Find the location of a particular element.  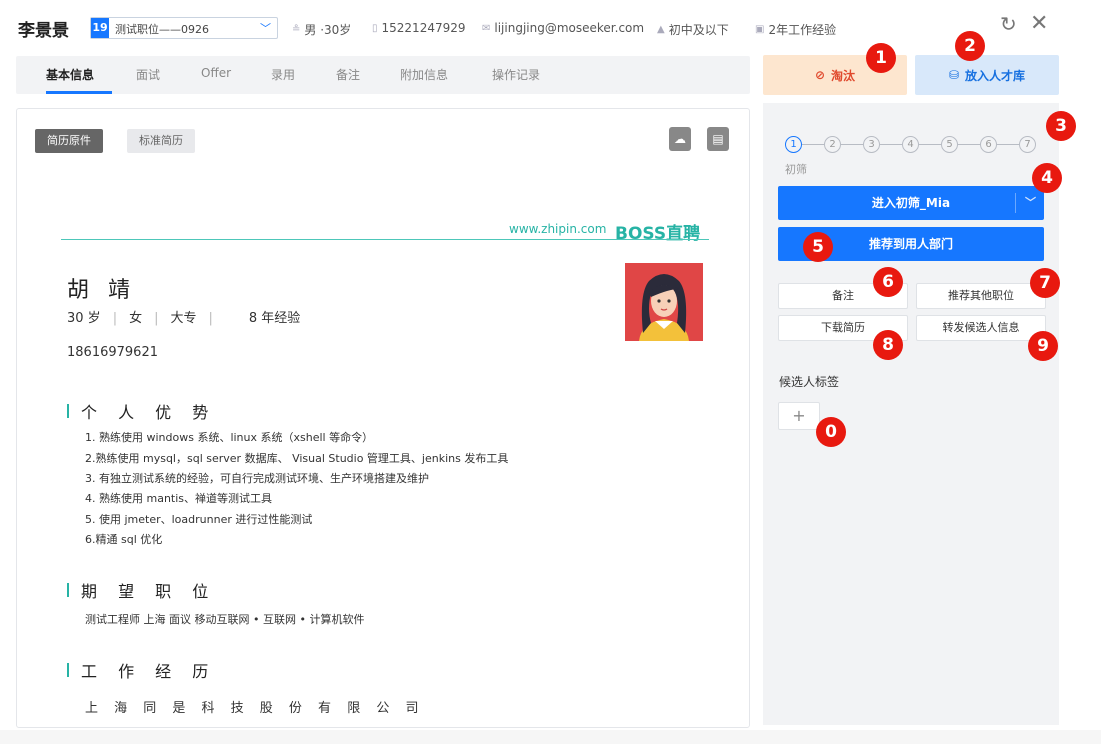

annotation-badge: 0 is located at coordinates (831, 432).